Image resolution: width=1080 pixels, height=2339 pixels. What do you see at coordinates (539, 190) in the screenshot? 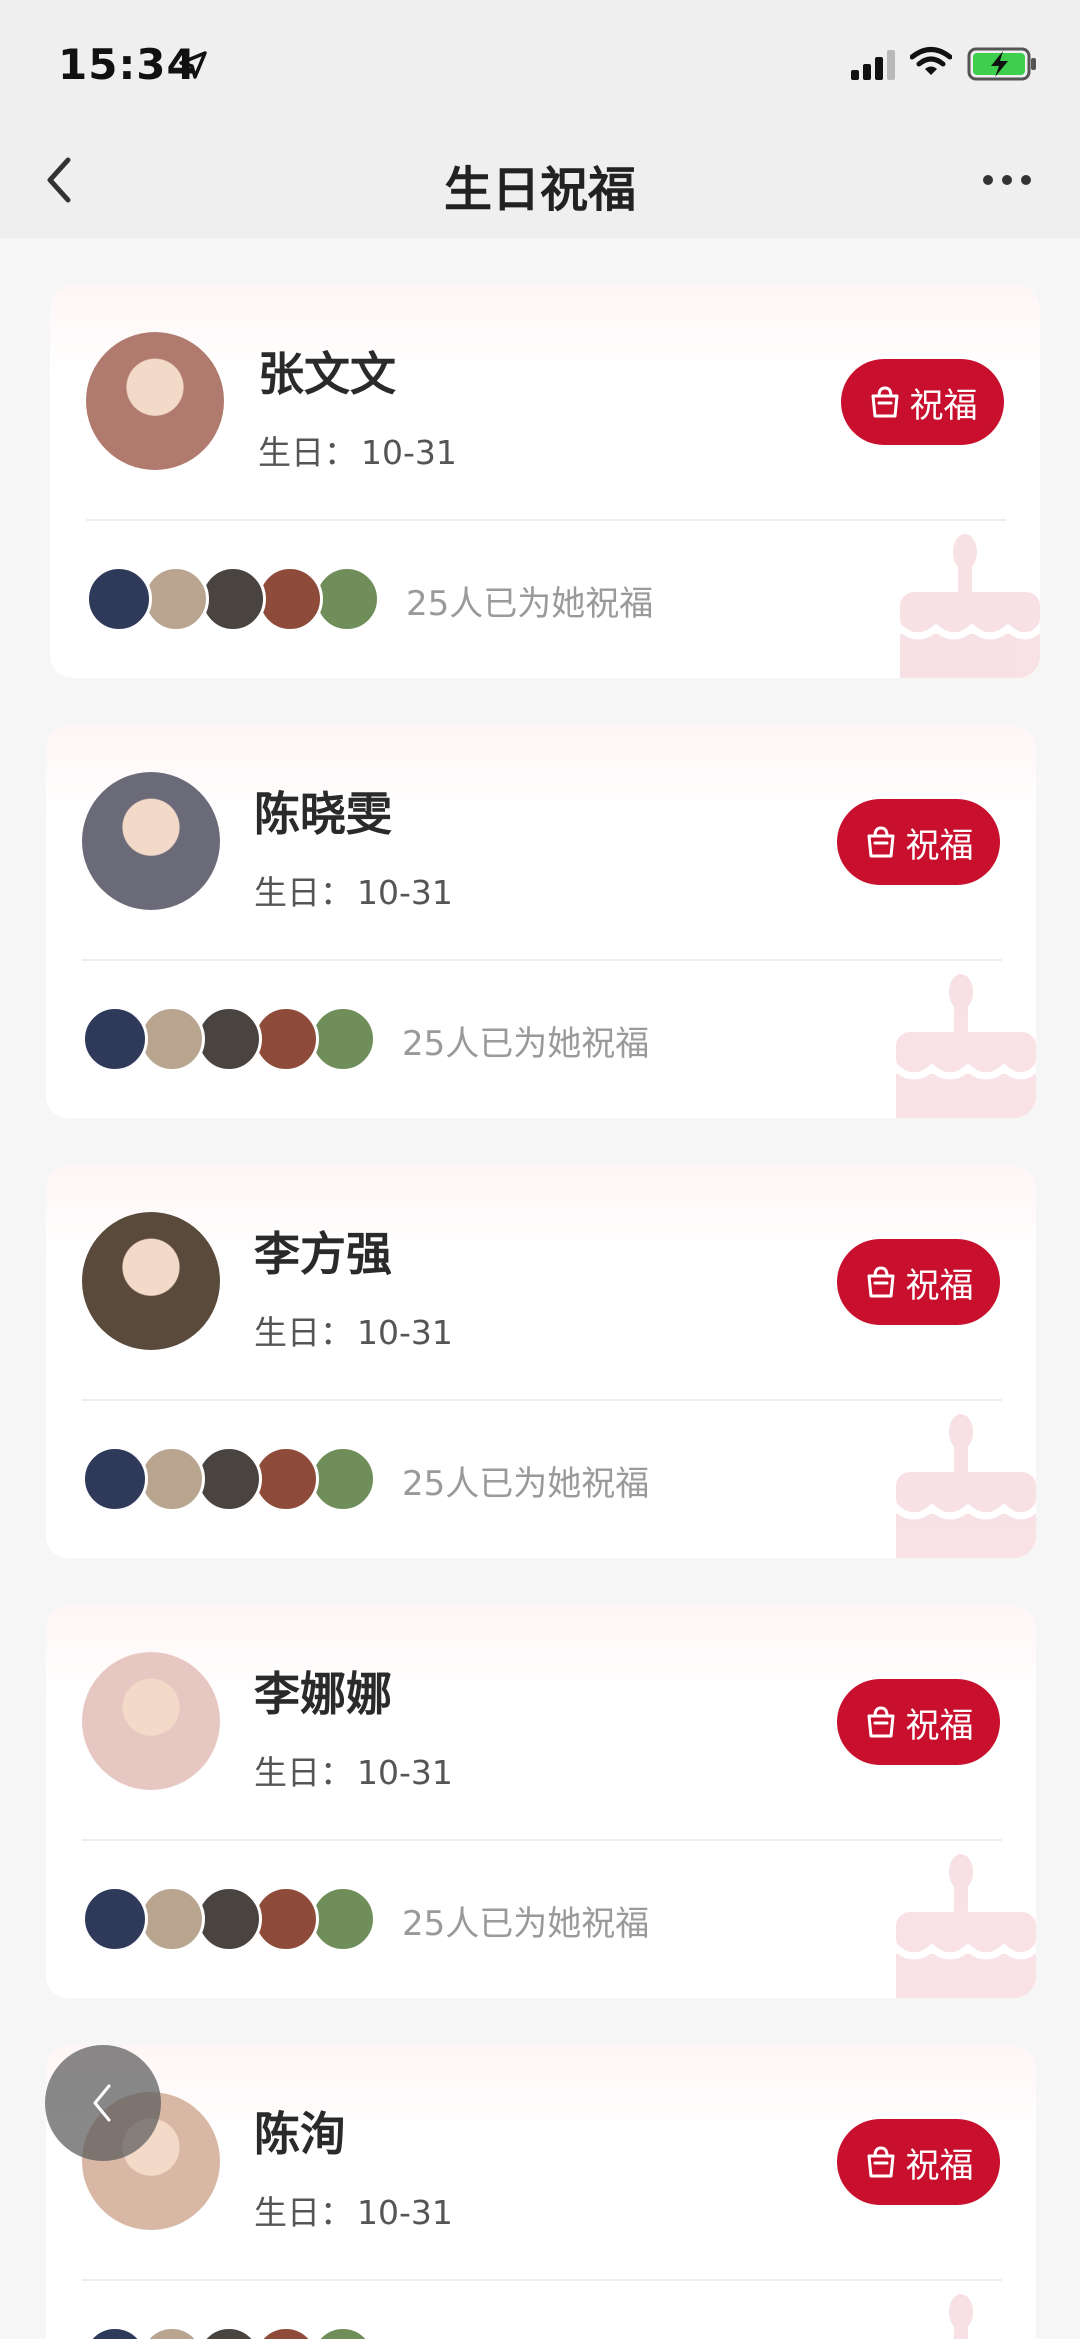
I see `page-title: 生日祝福` at bounding box center [539, 190].